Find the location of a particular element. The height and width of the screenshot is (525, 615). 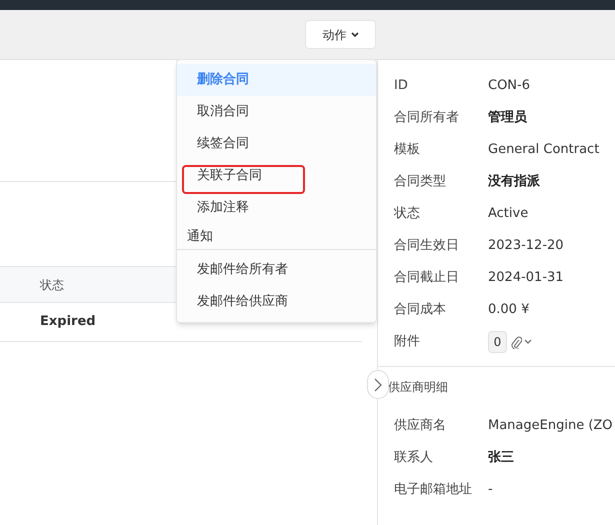

field-label: 模板 is located at coordinates (407, 150).